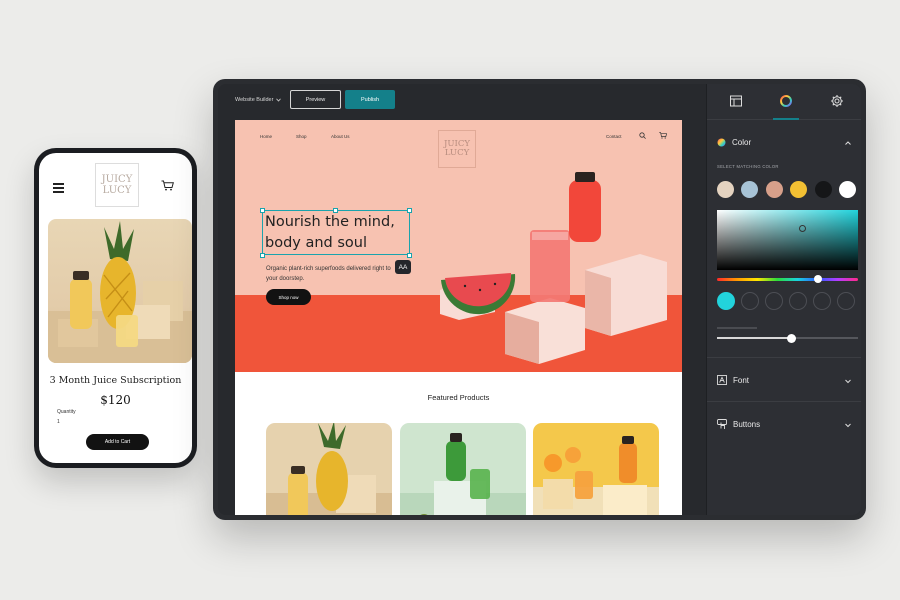 The height and width of the screenshot is (600, 900). I want to click on add-to-cart-button: Add to Cart, so click(117, 442).